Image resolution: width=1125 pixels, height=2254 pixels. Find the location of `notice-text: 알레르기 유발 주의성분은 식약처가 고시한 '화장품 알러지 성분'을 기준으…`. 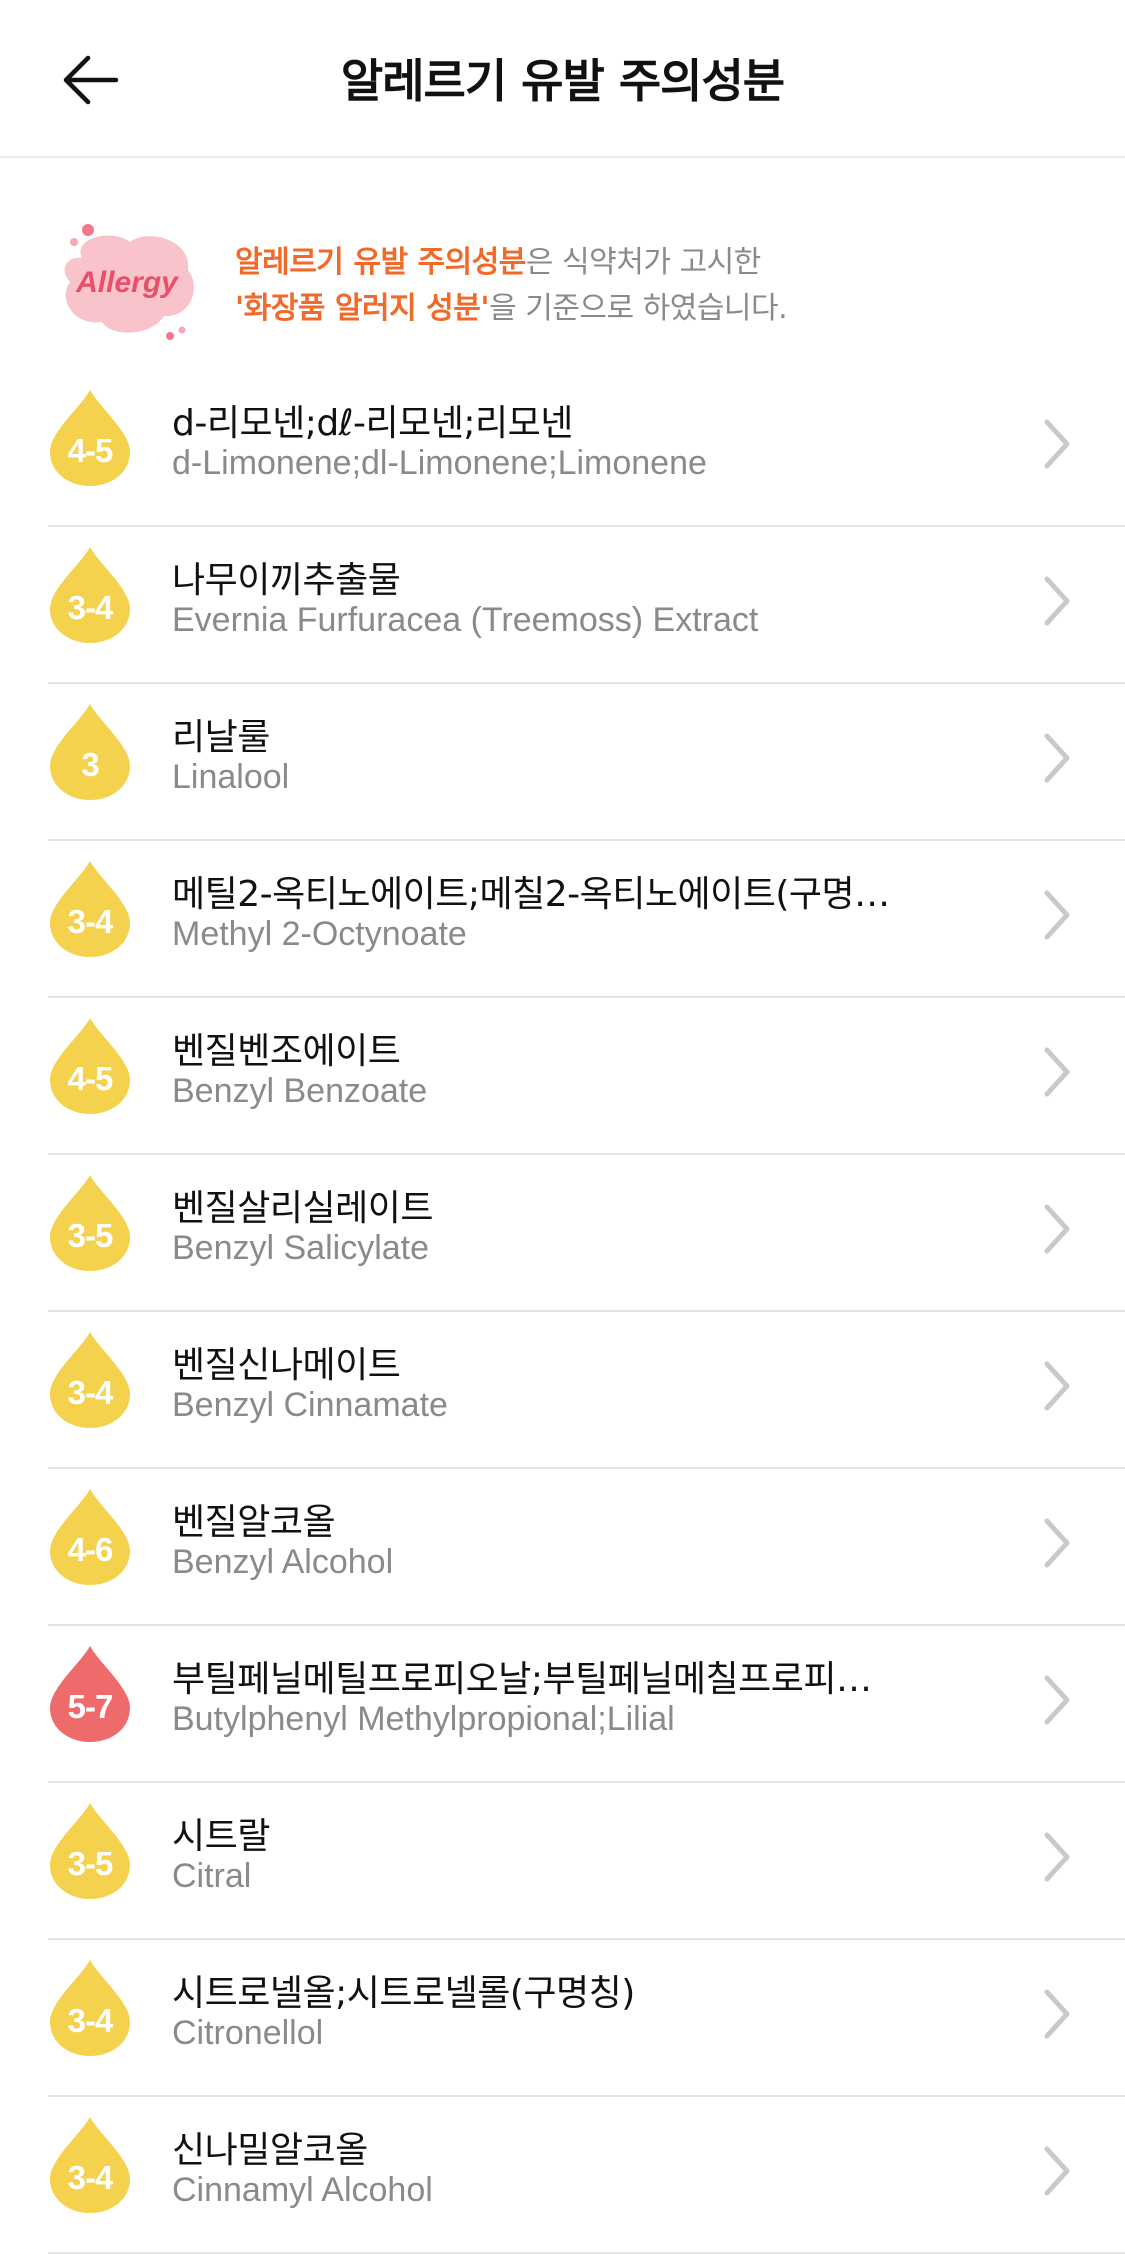

notice-text: 알레르기 유발 주의성분은 식약처가 고시한 '화장품 알러지 성분'을 기준으… is located at coordinates (511, 286).